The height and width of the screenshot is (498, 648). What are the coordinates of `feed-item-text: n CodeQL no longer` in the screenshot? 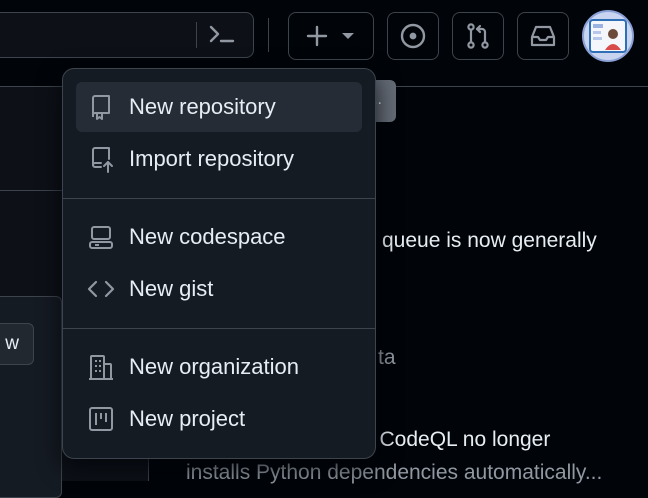 It's located at (456, 440).